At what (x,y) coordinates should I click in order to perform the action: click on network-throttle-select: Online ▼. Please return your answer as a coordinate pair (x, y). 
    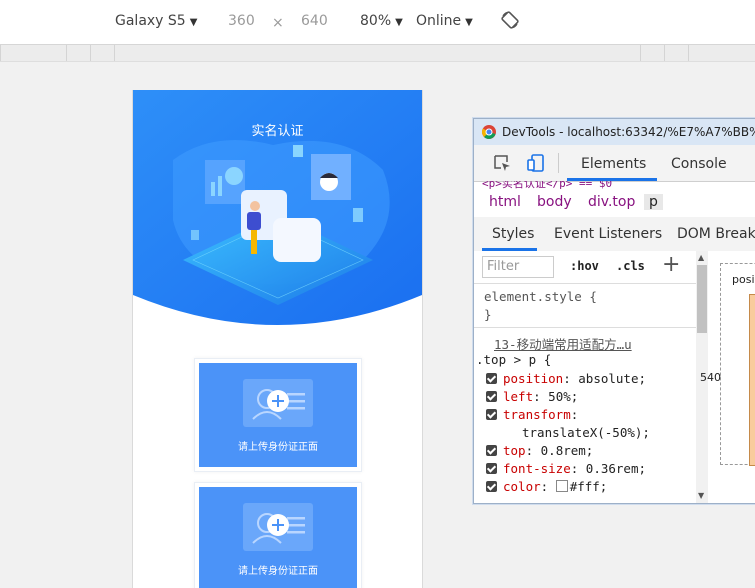
    Looking at the image, I should click on (444, 21).